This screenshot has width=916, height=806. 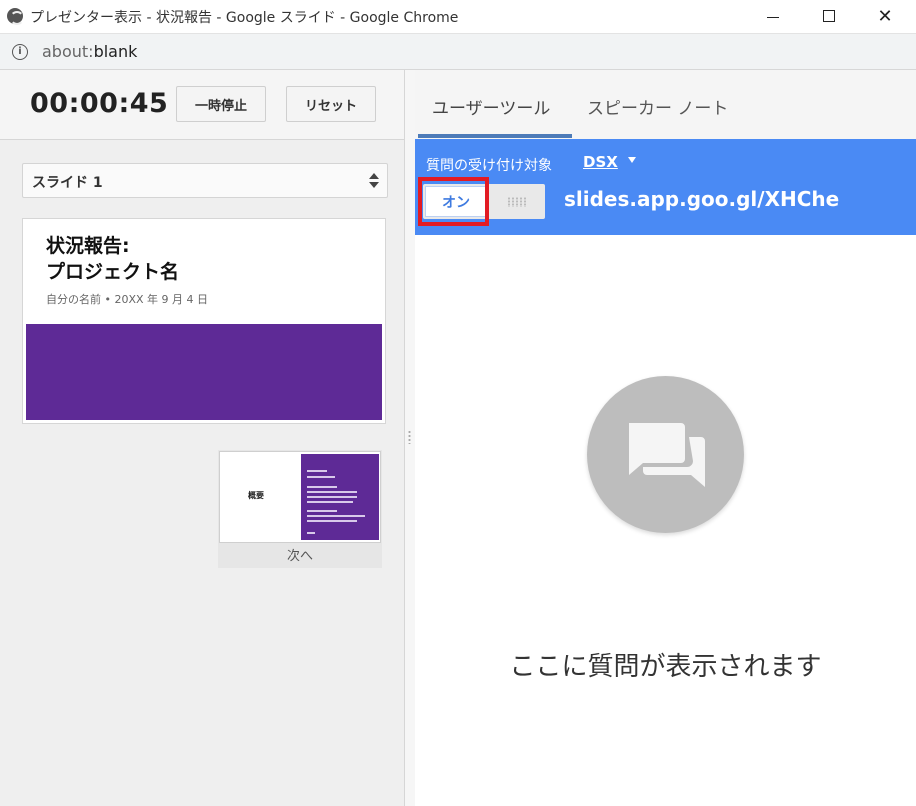 What do you see at coordinates (299, 556) in the screenshot?
I see `next-label: 次へ` at bounding box center [299, 556].